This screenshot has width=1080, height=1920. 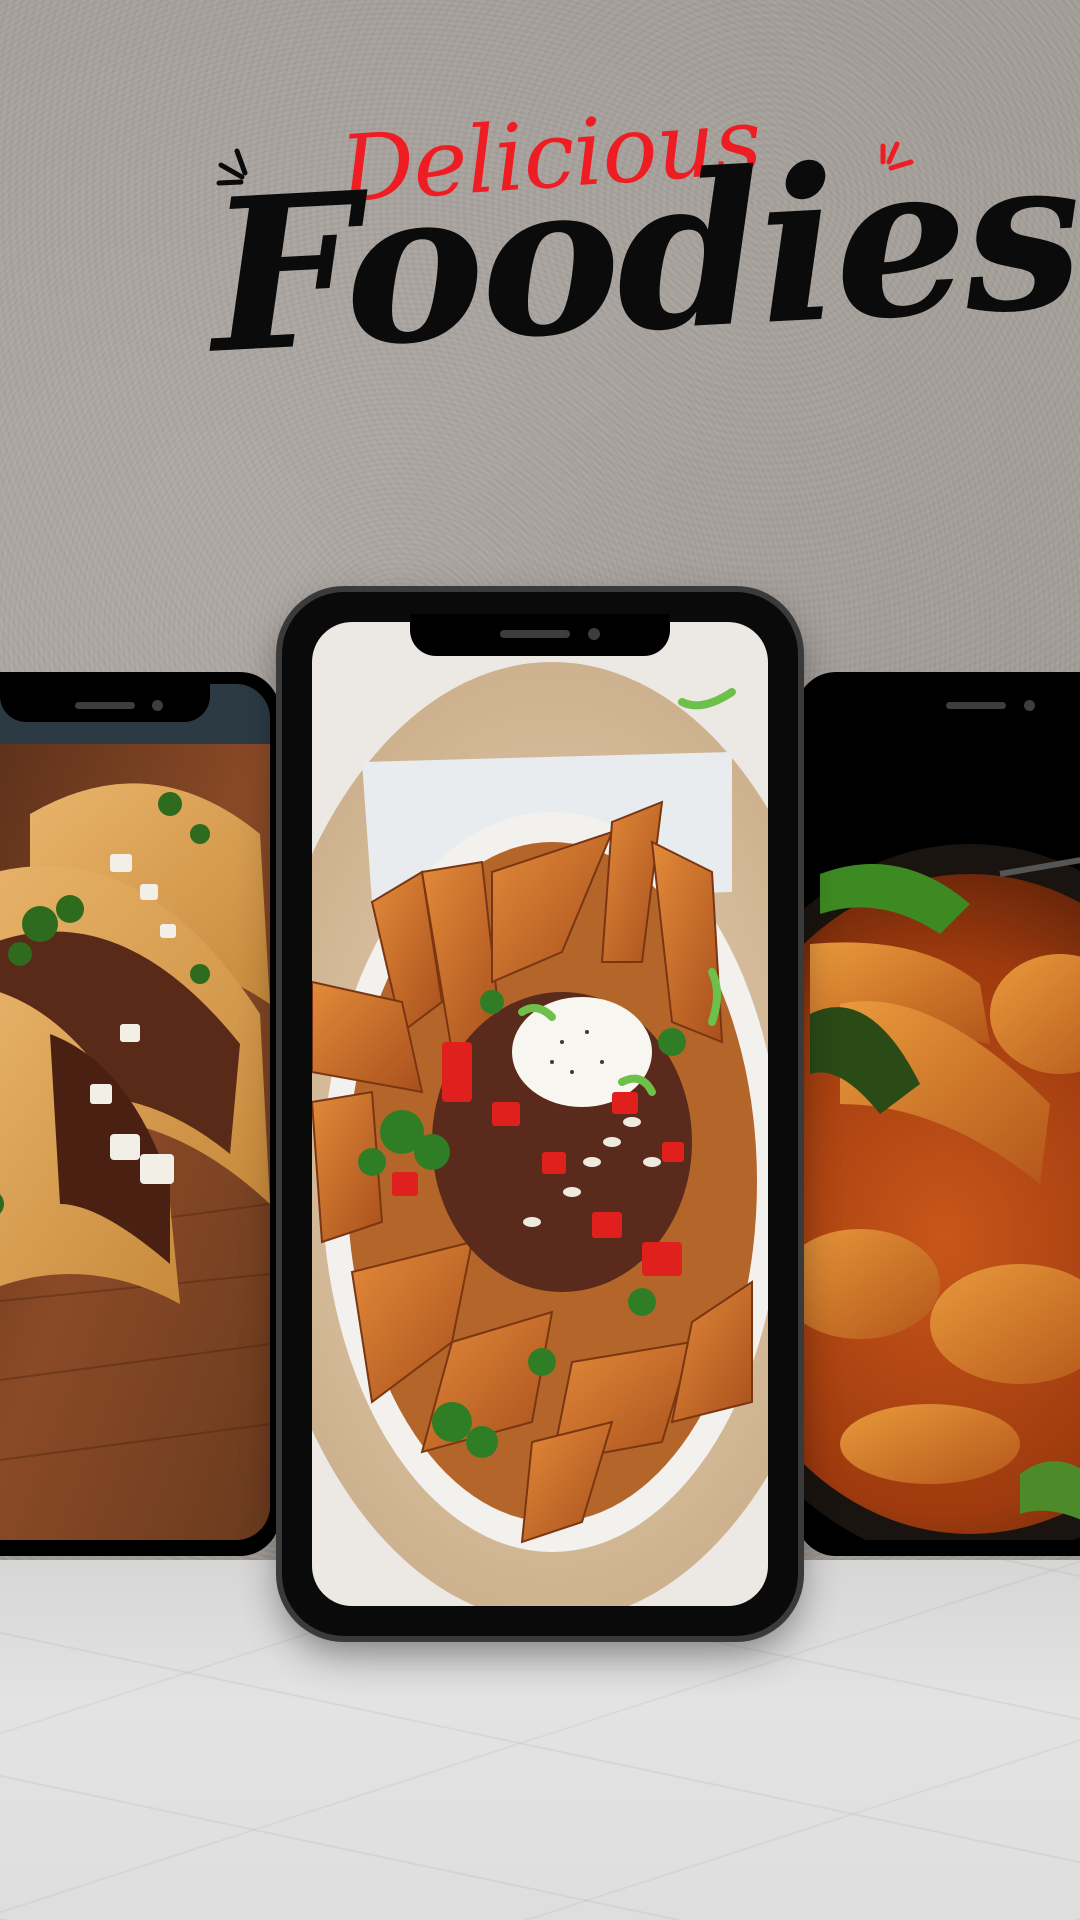 I want to click on tacos-photo, so click(x=135, y=1112).